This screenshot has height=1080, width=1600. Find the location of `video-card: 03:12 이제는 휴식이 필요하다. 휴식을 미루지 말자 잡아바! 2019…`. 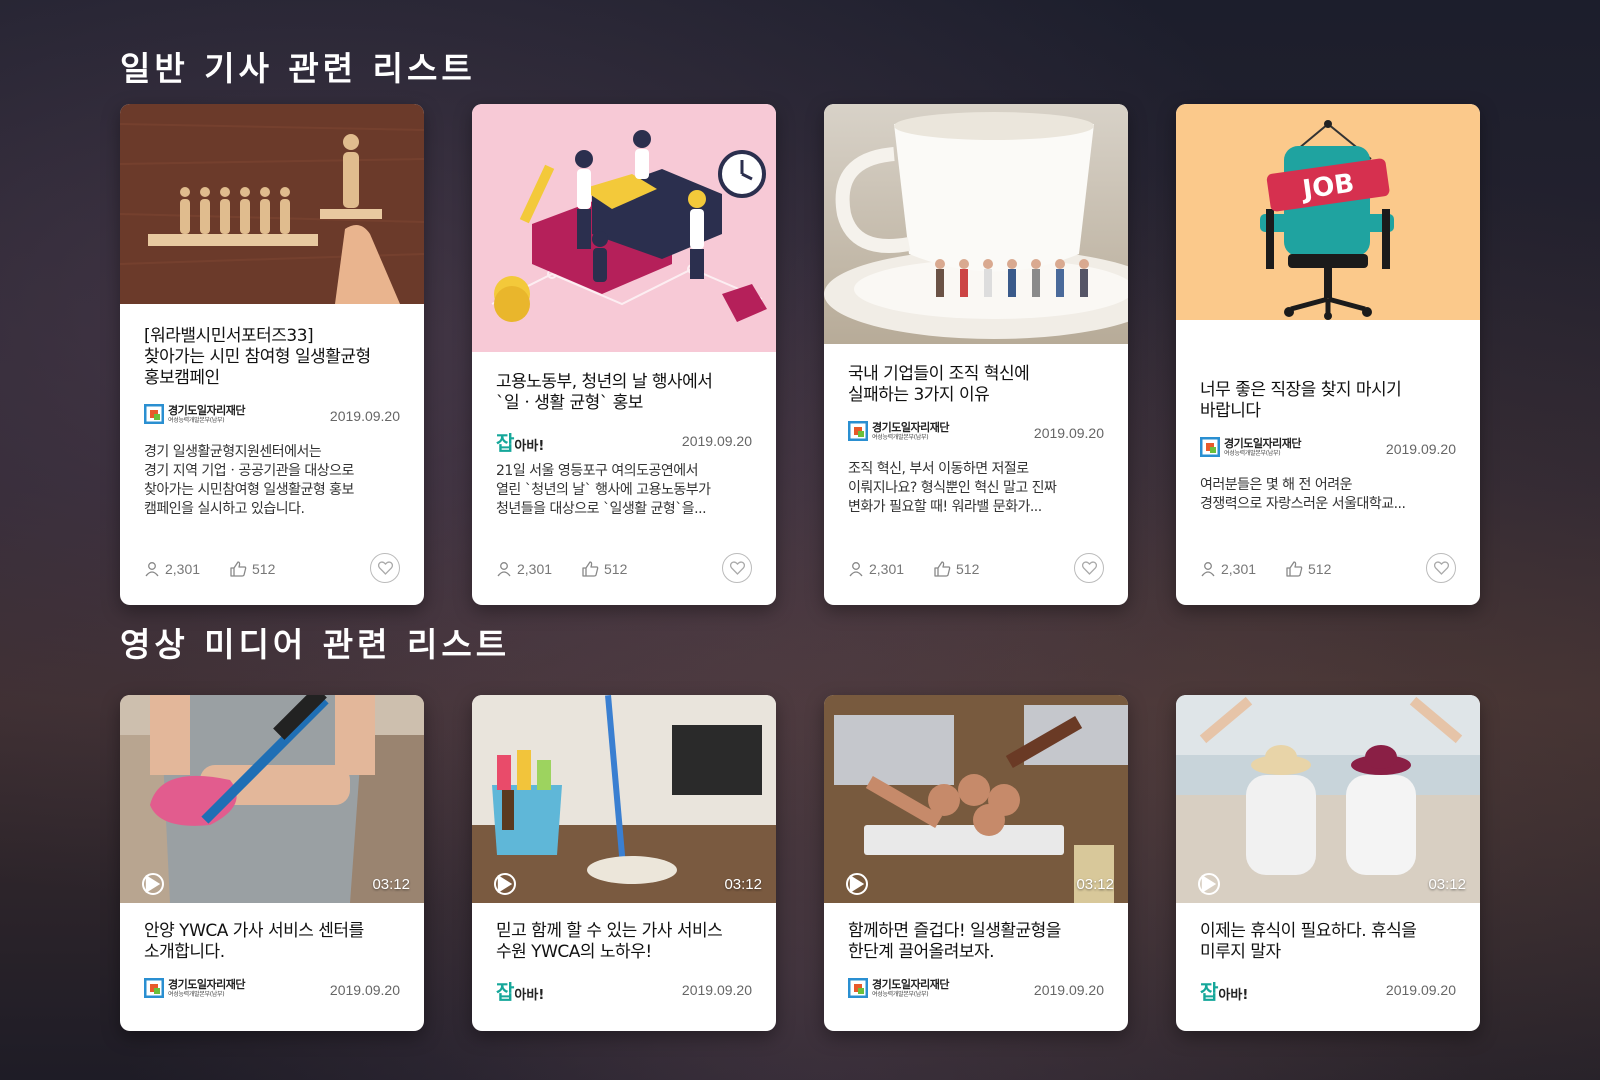

video-card: 03:12 이제는 휴식이 필요하다. 휴식을 미루지 말자 잡아바! 2019… is located at coordinates (1328, 863).